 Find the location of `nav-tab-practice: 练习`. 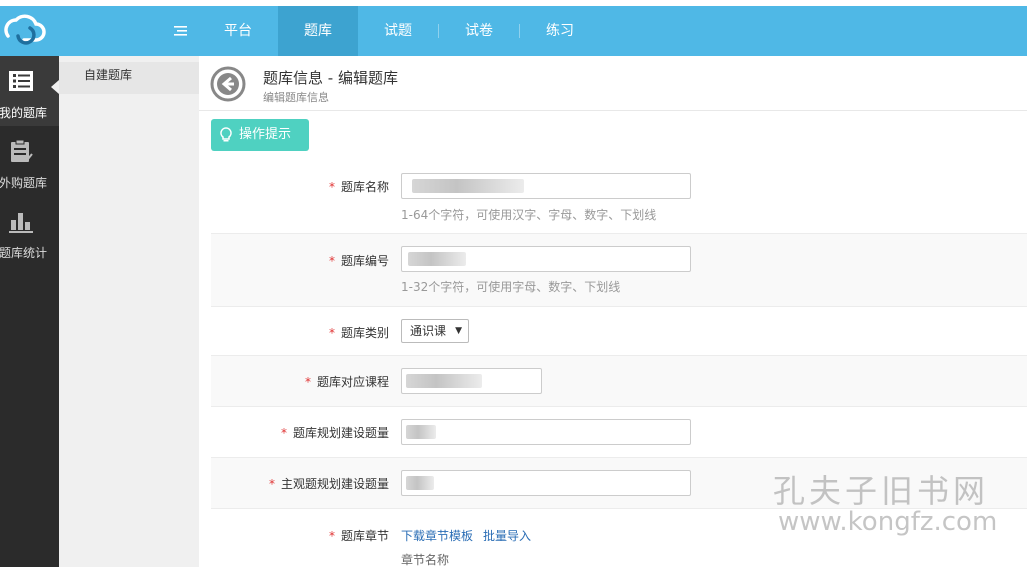

nav-tab-practice: 练习 is located at coordinates (560, 31).